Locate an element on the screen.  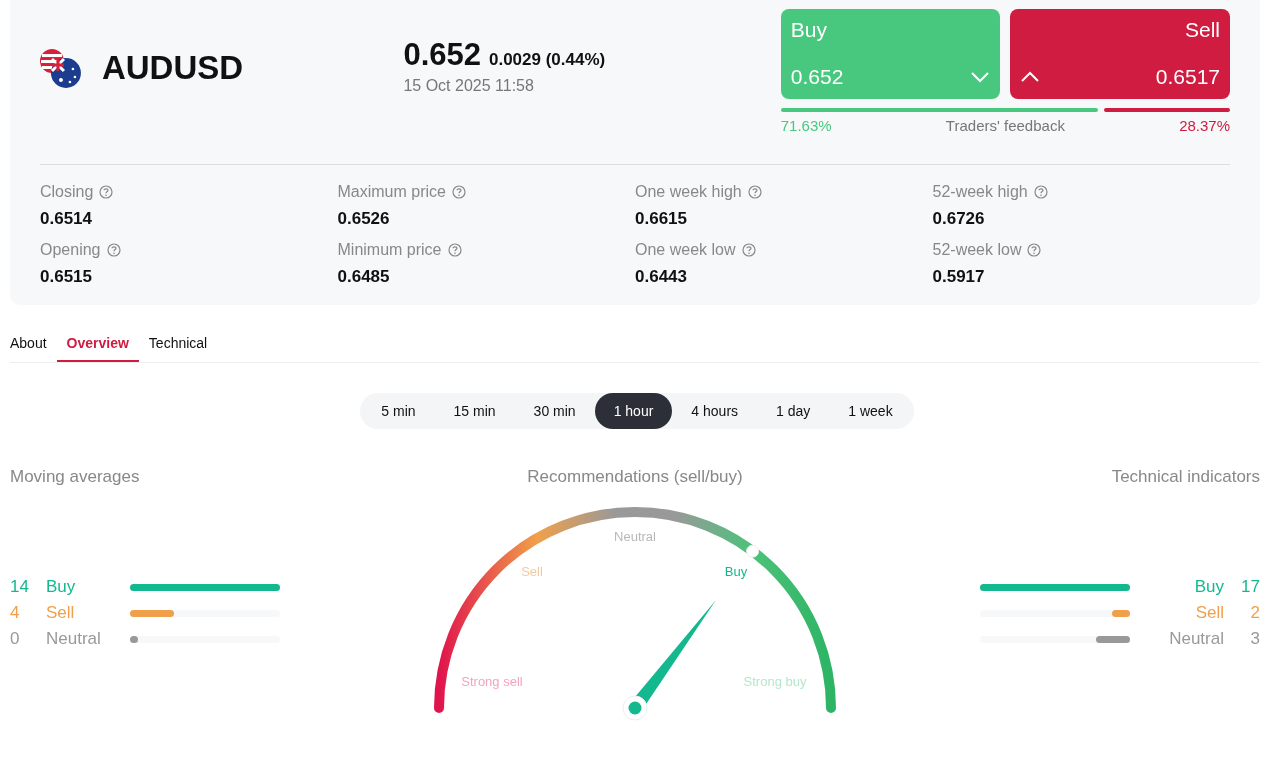
stat-value: 0.6485 is located at coordinates (364, 277).